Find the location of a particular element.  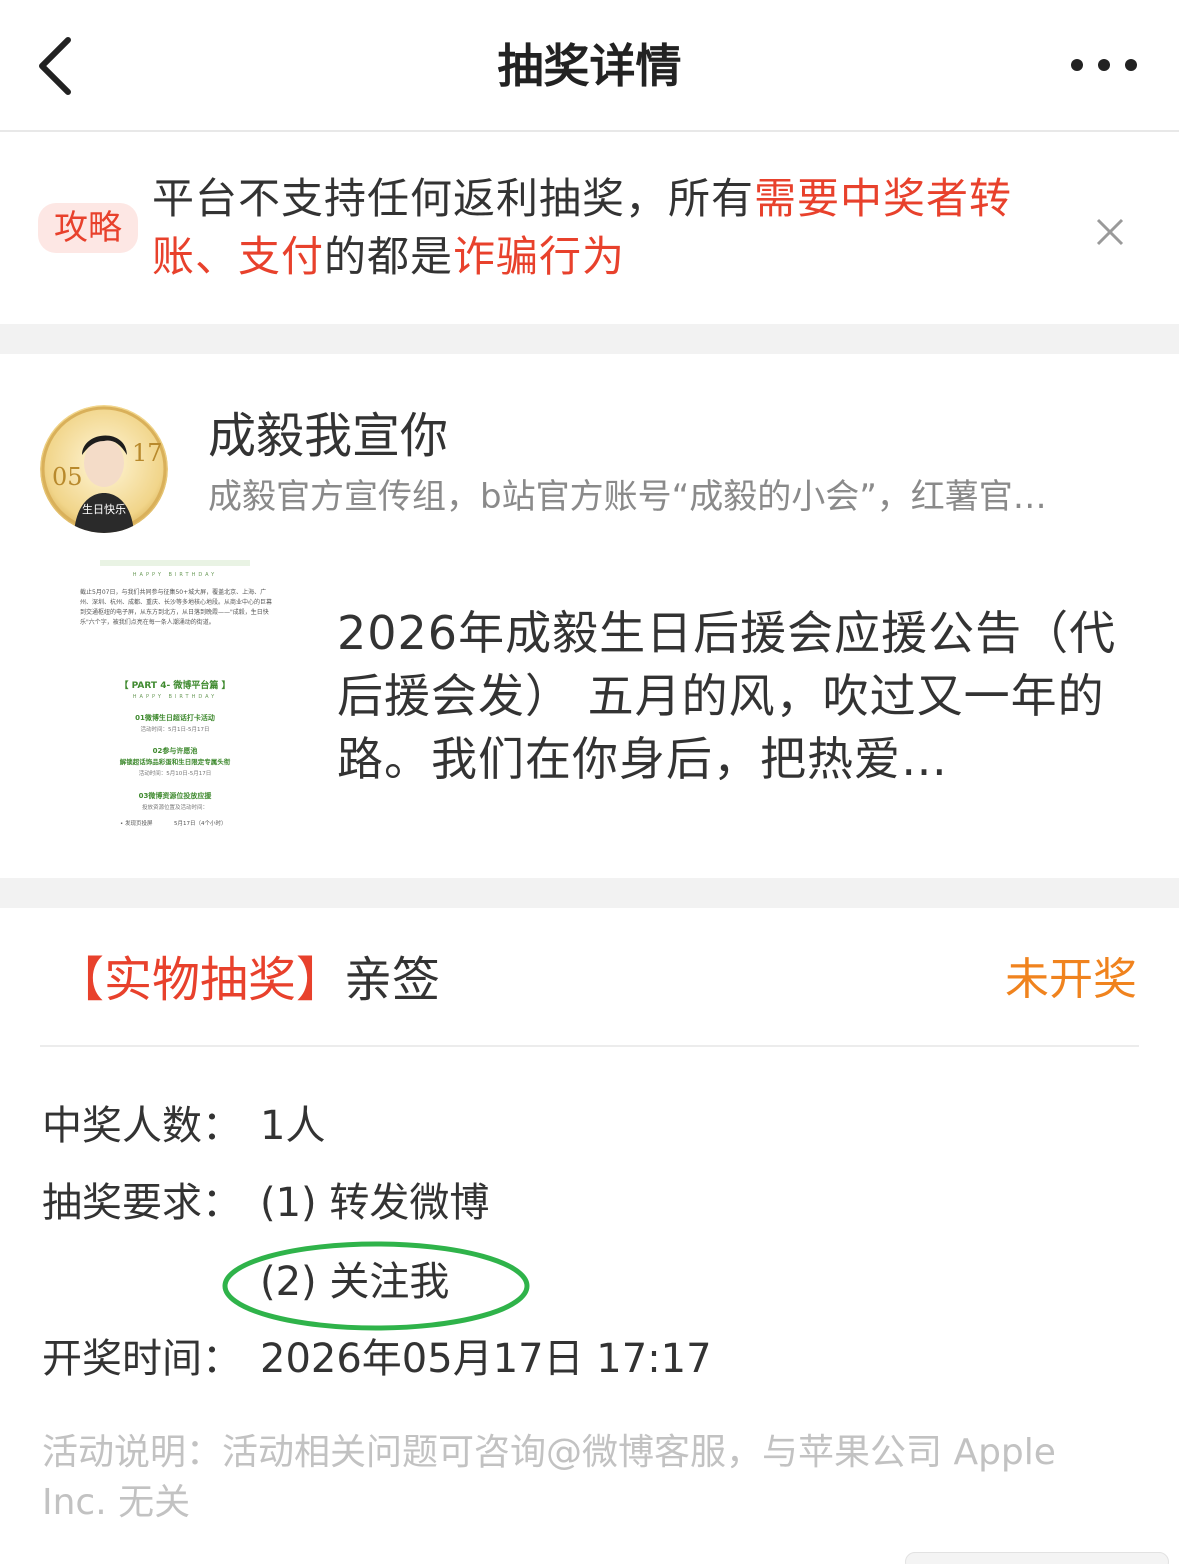

warning-text-part: 平台不支持任何返利抽奖，所有 is located at coordinates (453, 198).